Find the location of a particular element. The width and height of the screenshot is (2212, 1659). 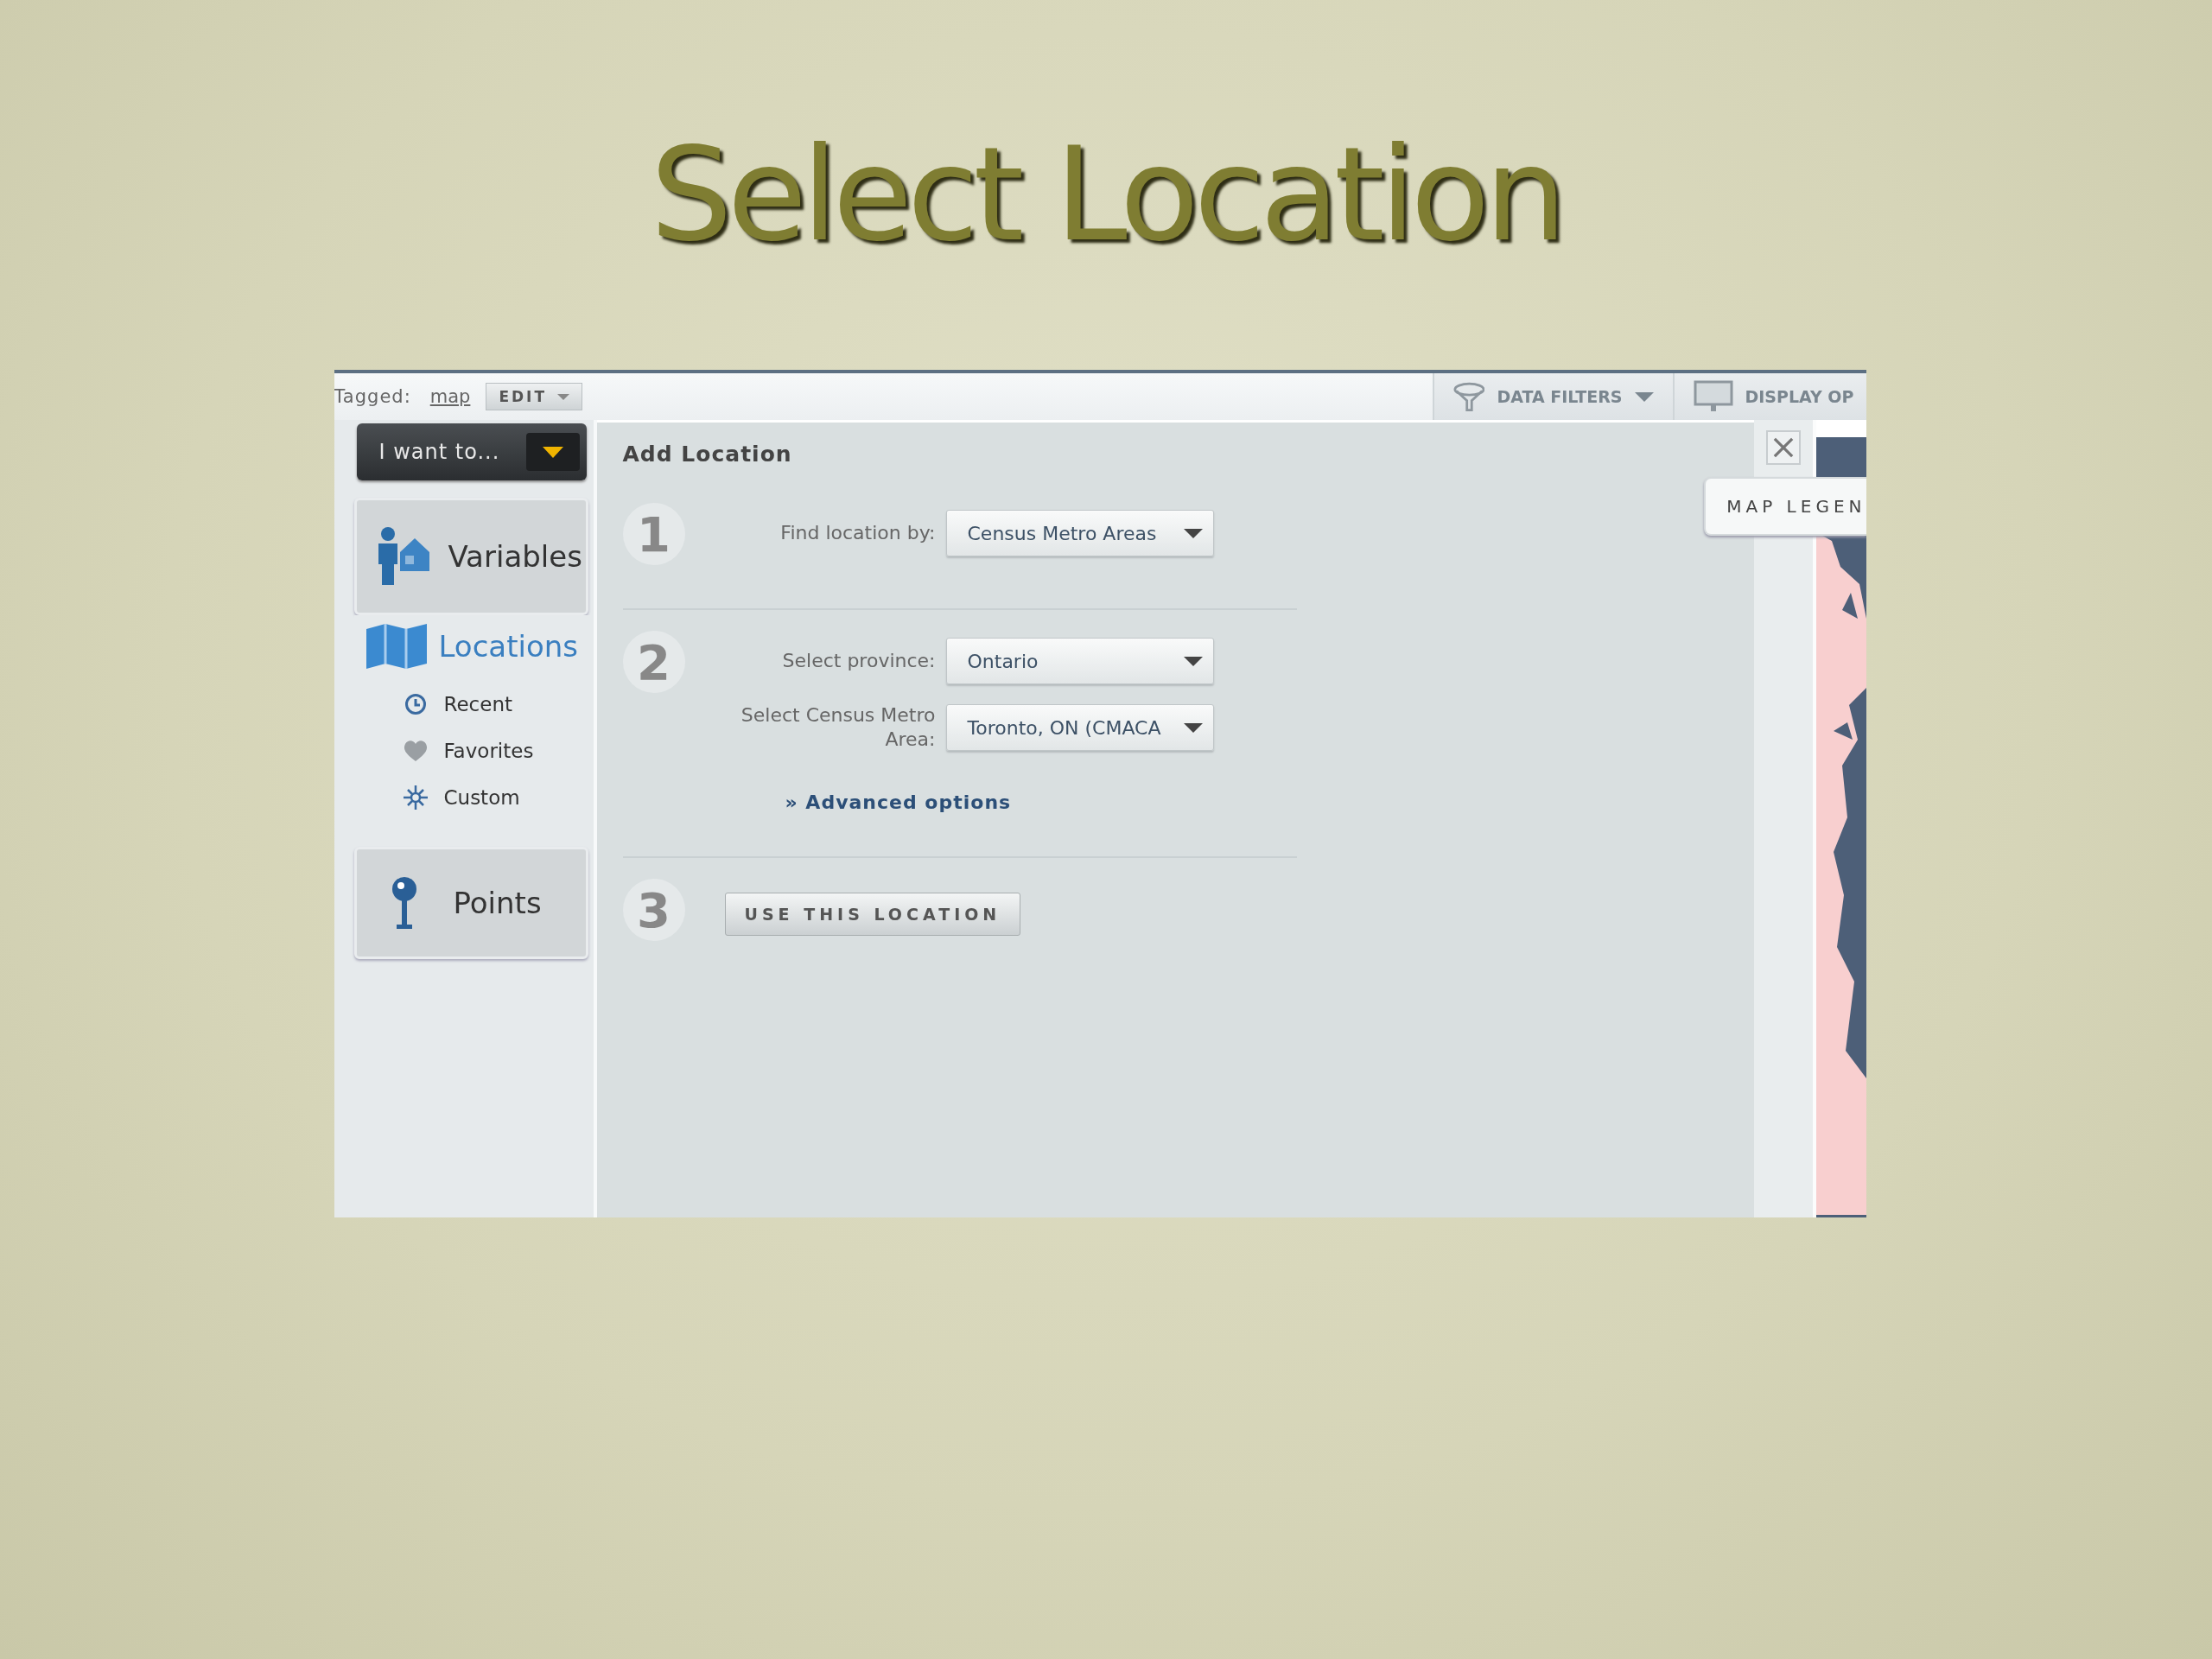

heart-icon is located at coordinates (415, 751).